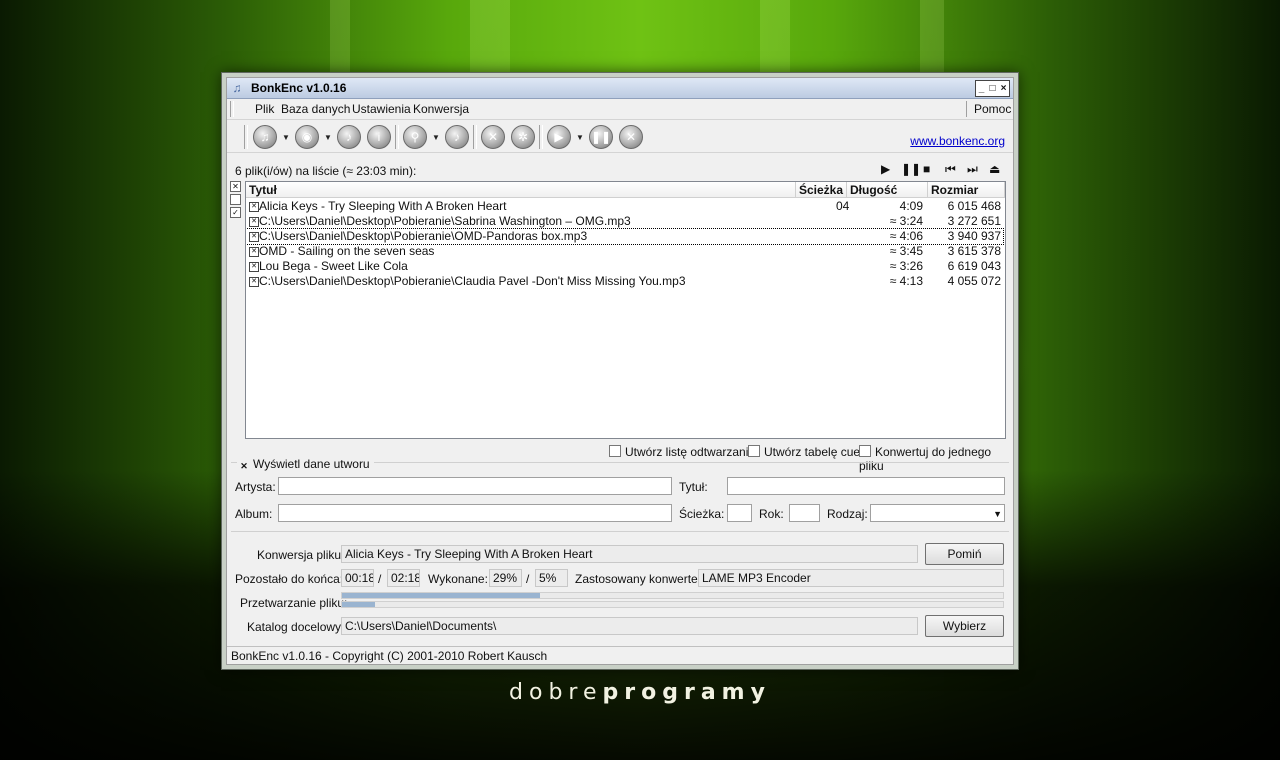 The width and height of the screenshot is (1280, 760). I want to click on done-total-percent: 5%, so click(551, 578).